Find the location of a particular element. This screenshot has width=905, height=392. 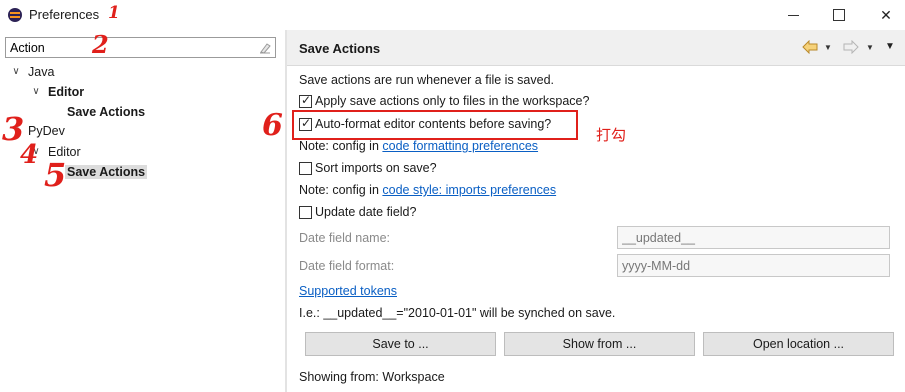

tree-item-java-save-actions: Save Actions is located at coordinates (106, 112).